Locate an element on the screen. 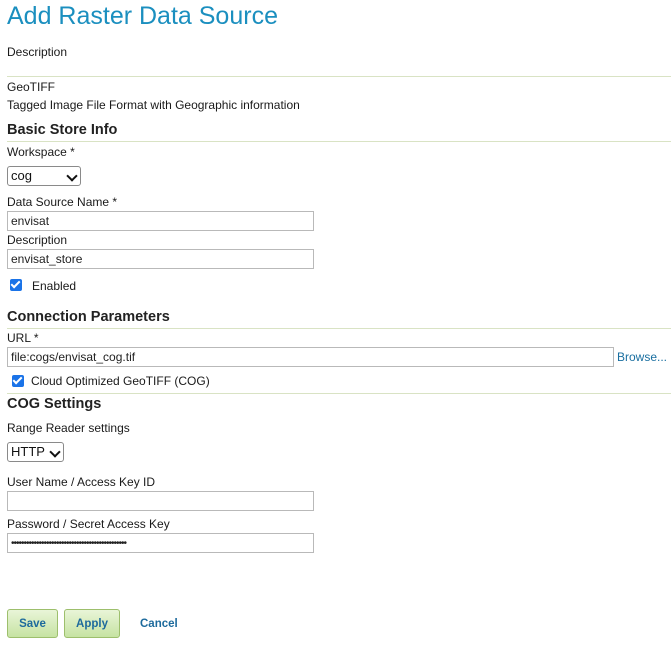 Image resolution: width=671 pixels, height=652 pixels. page-title: Add Raster Data Source is located at coordinates (142, 16).